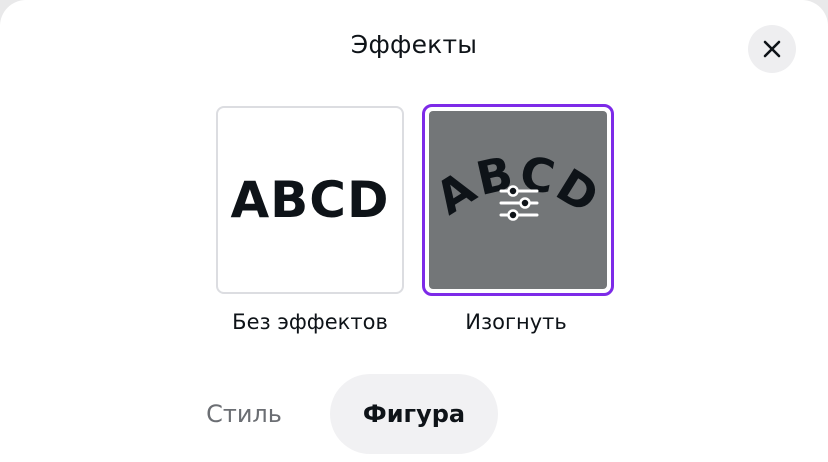 The width and height of the screenshot is (828, 462). What do you see at coordinates (310, 322) in the screenshot?
I see `effect-label-none: Без эффектов` at bounding box center [310, 322].